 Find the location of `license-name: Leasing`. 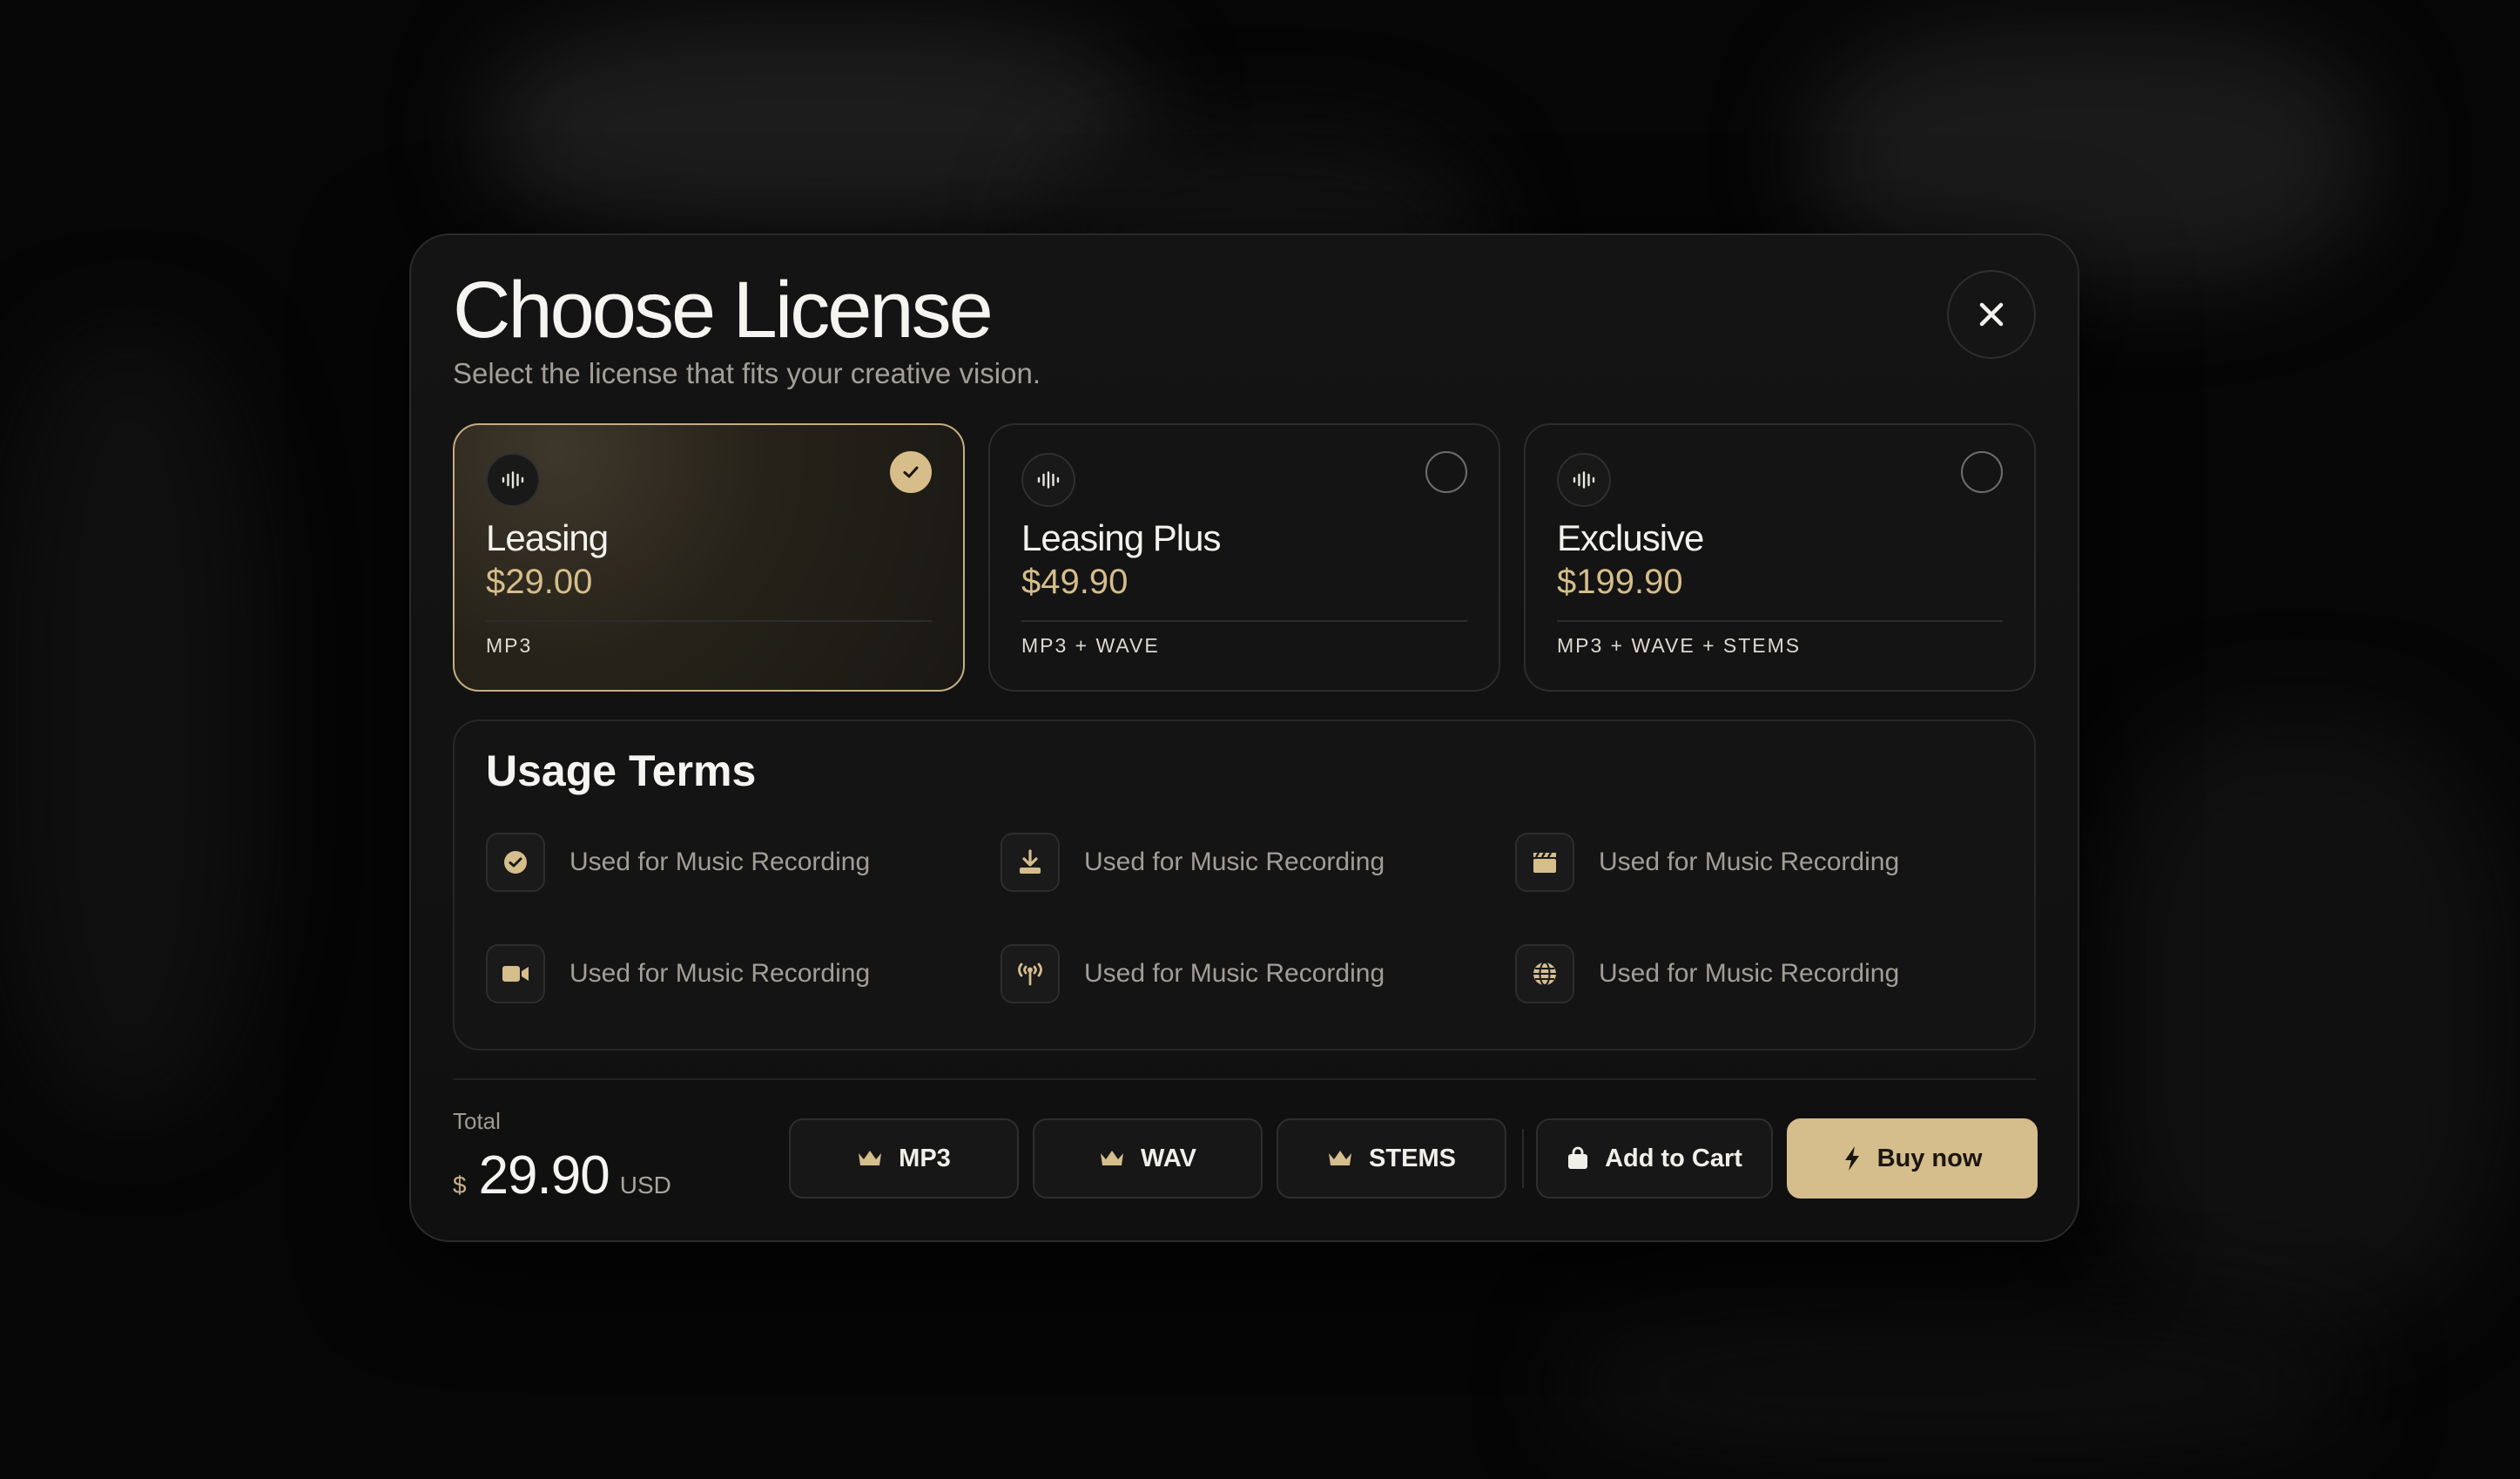

license-name: Leasing is located at coordinates (547, 537).